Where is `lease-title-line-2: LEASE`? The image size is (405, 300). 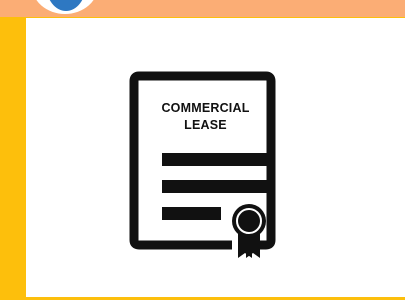 lease-title-line-2: LEASE is located at coordinates (205, 125).